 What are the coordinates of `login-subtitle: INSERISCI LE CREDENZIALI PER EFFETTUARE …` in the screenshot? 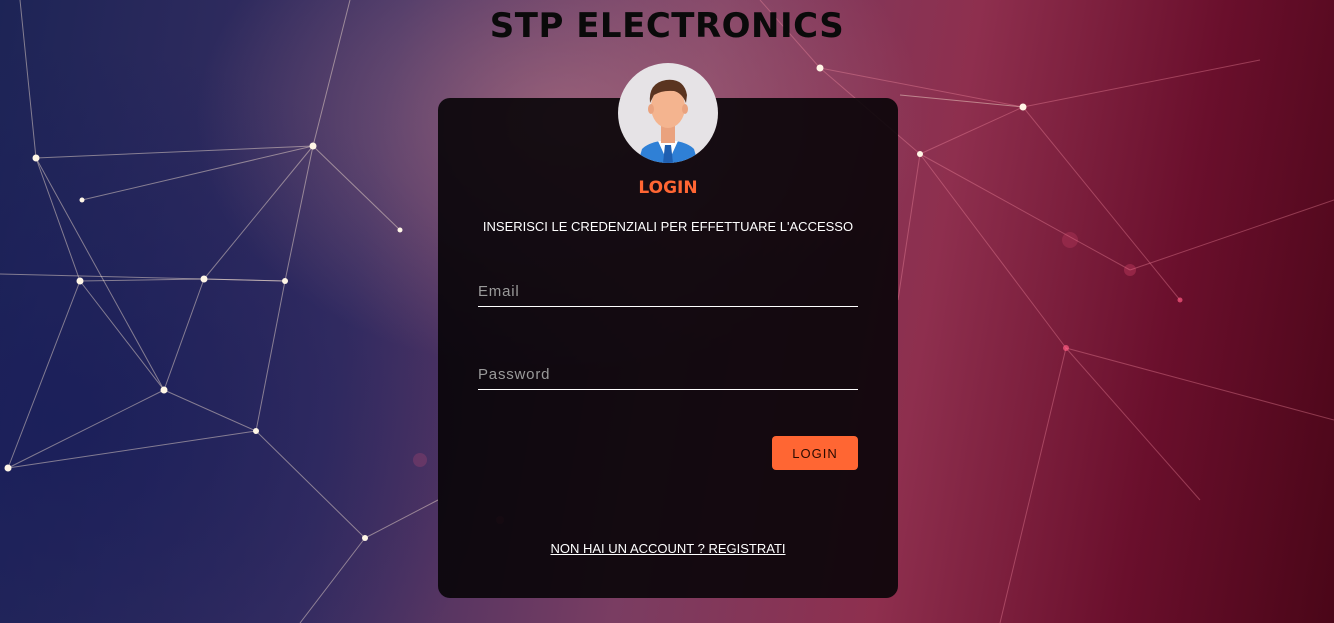 It's located at (668, 226).